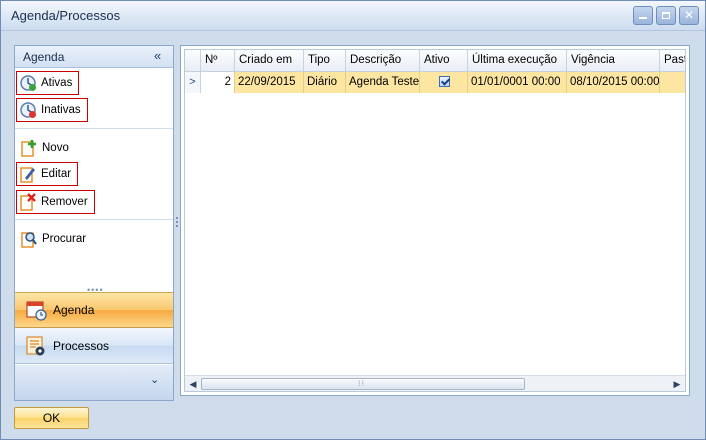 The height and width of the screenshot is (440, 706). I want to click on group-label: Processos, so click(81, 345).